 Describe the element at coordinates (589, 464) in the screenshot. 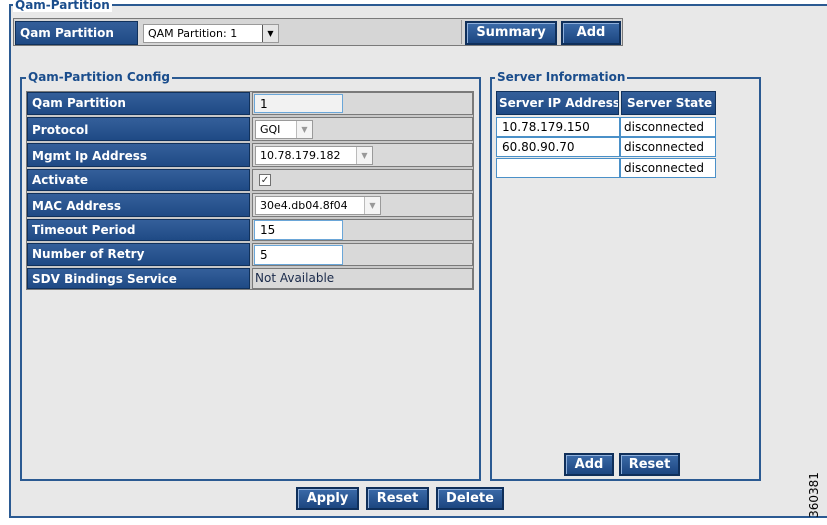

I see `add-server-button: Add` at that location.